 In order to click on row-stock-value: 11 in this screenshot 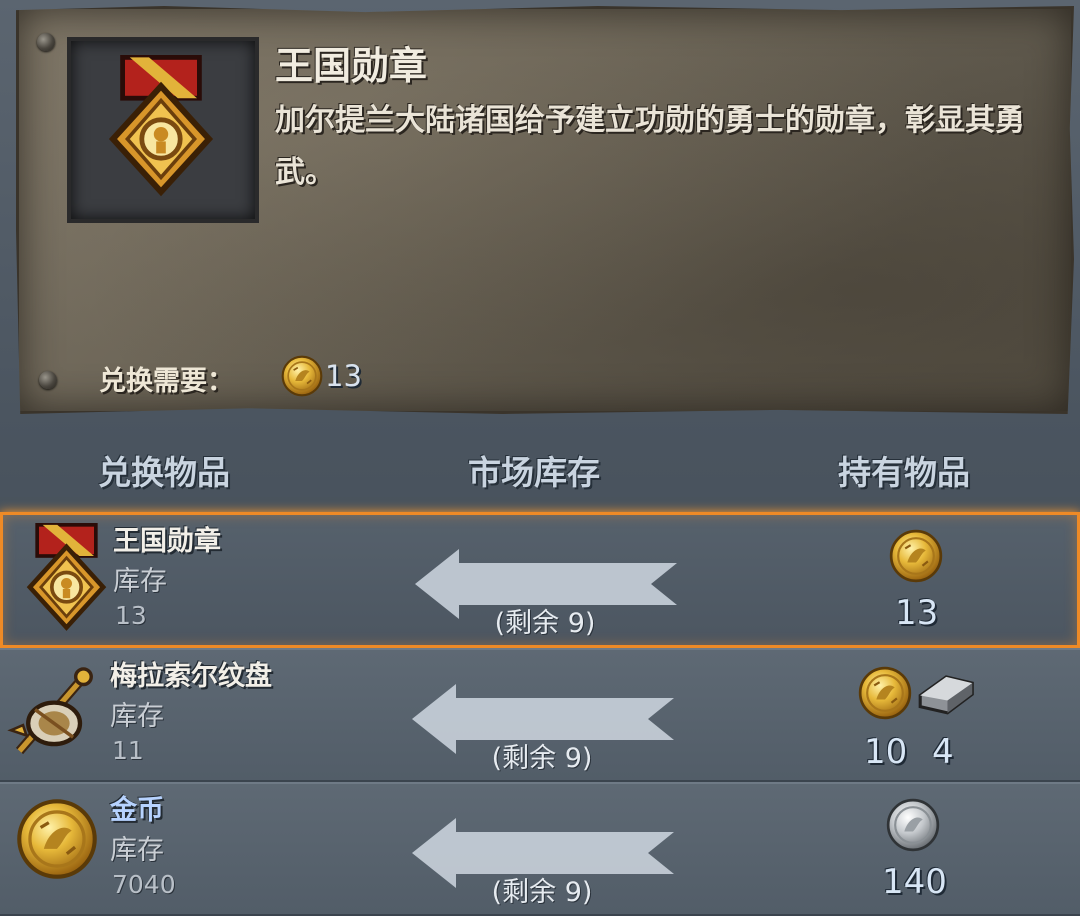, I will do `click(128, 750)`.